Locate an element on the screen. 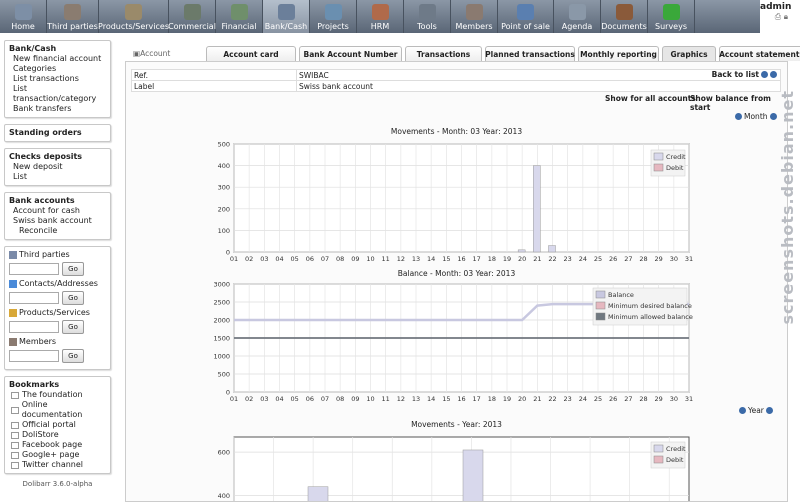 This screenshot has width=800, height=502. legend-swatch-debit is located at coordinates (658, 167).